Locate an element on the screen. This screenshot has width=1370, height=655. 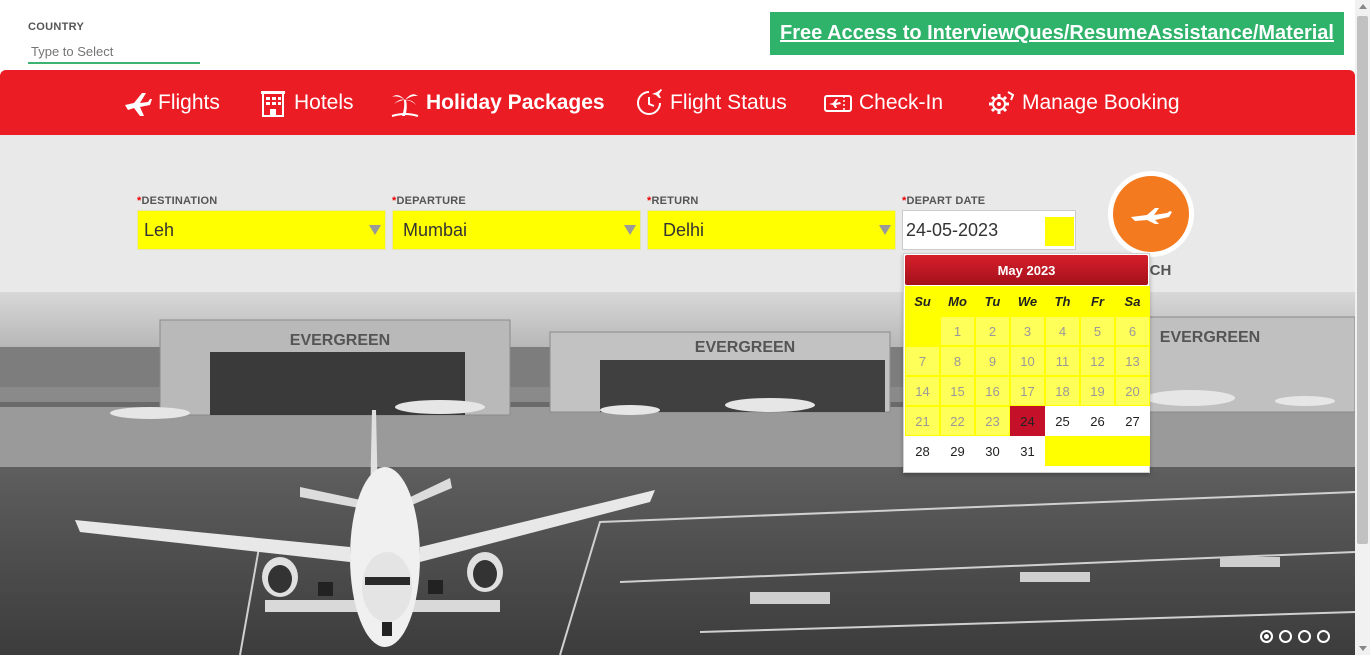
nav-check-in: Check-In is located at coordinates (883, 103).